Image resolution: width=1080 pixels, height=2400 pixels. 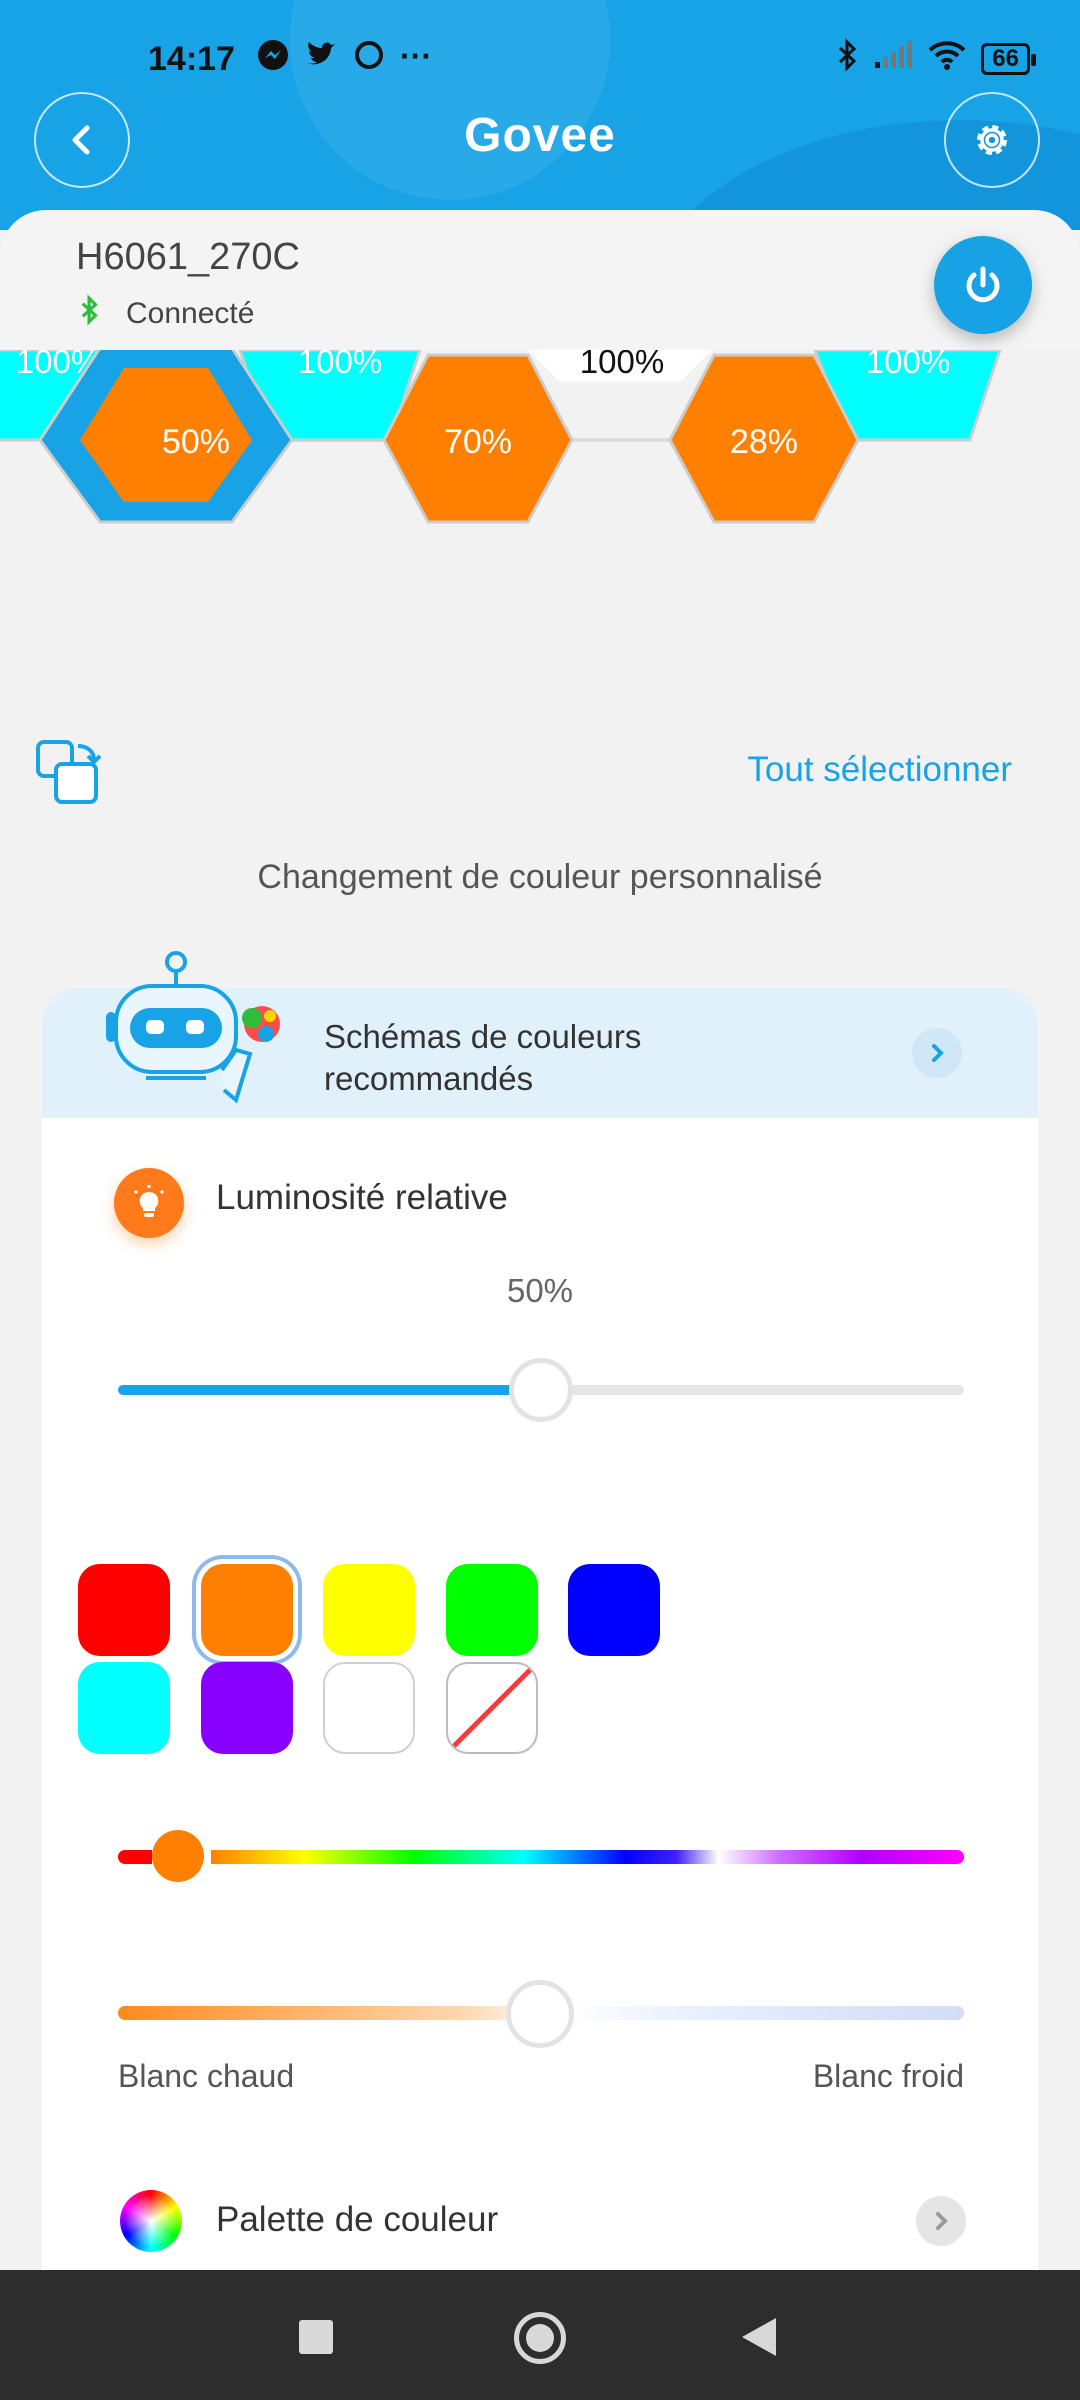 I want to click on color-swatch-yellow, so click(x=369, y=1610).